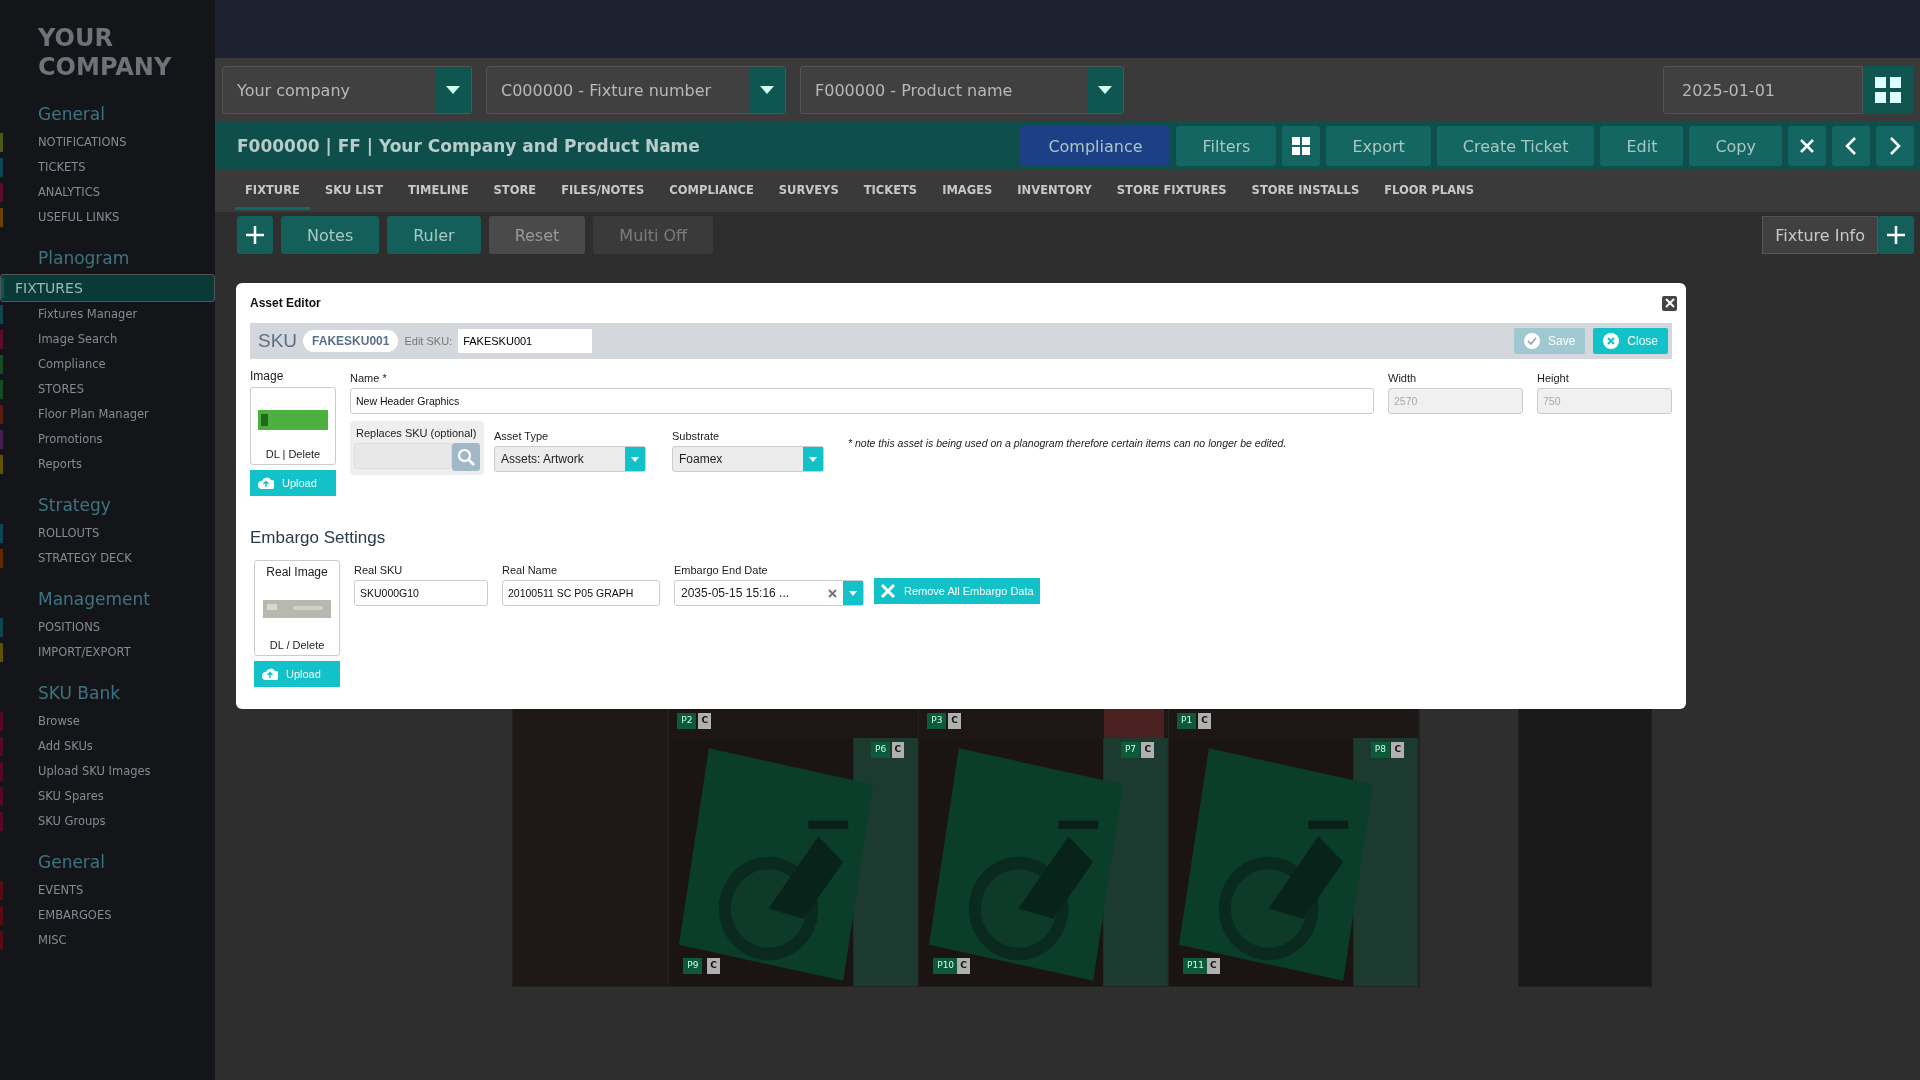 Image resolution: width=1920 pixels, height=1080 pixels. What do you see at coordinates (107, 464) in the screenshot?
I see `sidebar-item: Reports` at bounding box center [107, 464].